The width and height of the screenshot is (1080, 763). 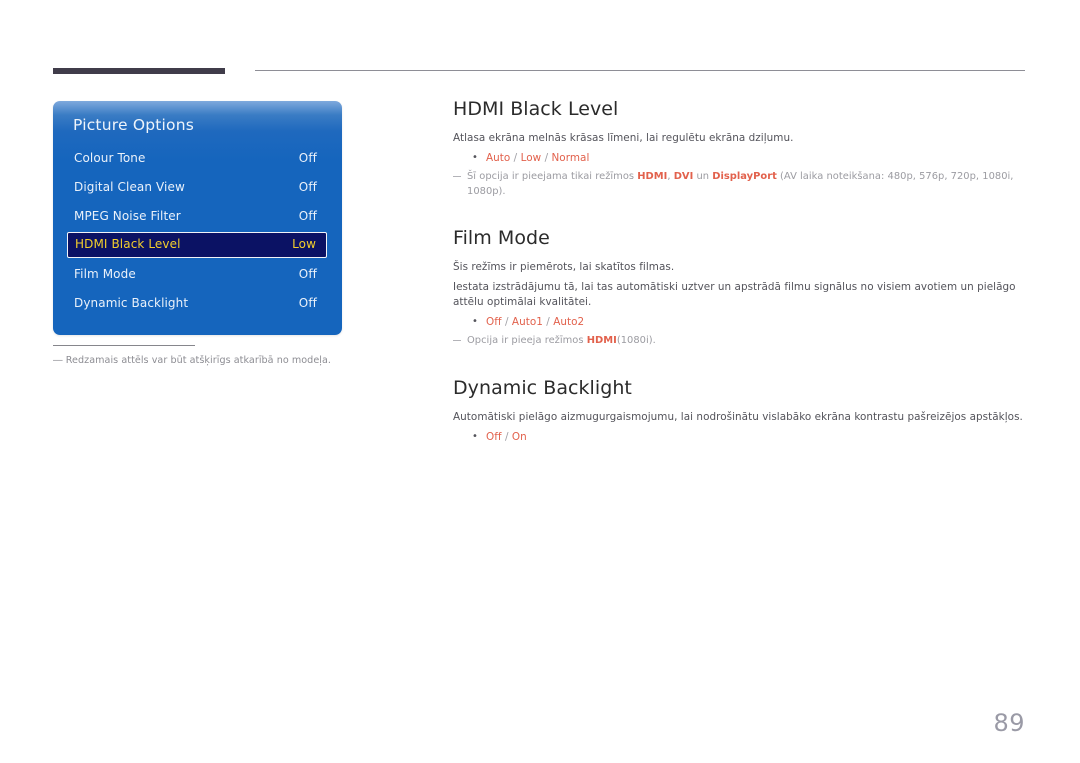 What do you see at coordinates (531, 158) in the screenshot?
I see `option-value: Low` at bounding box center [531, 158].